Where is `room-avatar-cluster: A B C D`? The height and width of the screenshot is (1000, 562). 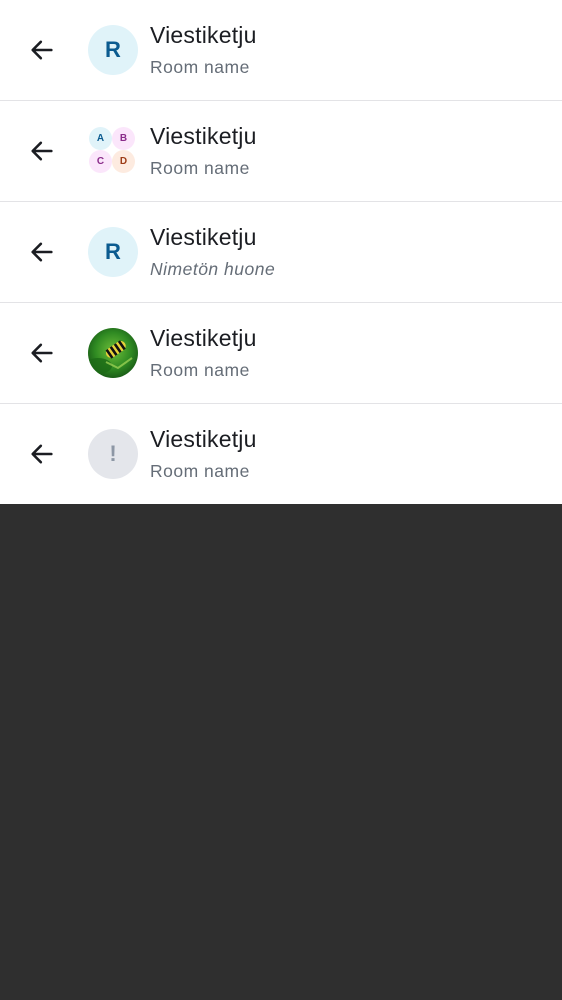 room-avatar-cluster: A B C D is located at coordinates (113, 151).